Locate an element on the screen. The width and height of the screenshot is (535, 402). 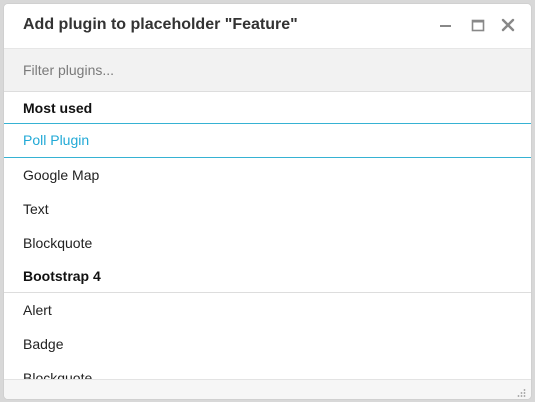
plugin-item-alert: Alert is located at coordinates (267, 310).